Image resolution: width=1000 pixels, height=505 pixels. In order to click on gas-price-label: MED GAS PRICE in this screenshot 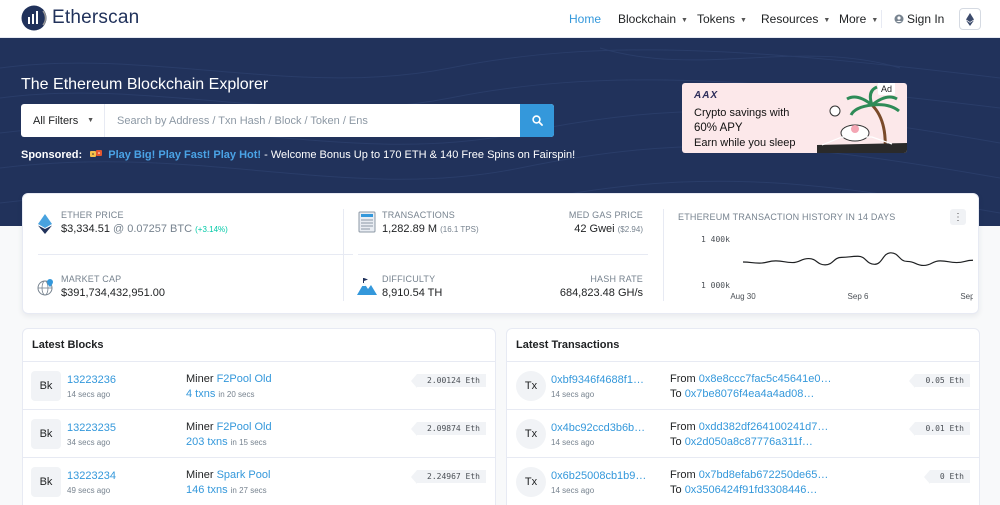, I will do `click(605, 215)`.